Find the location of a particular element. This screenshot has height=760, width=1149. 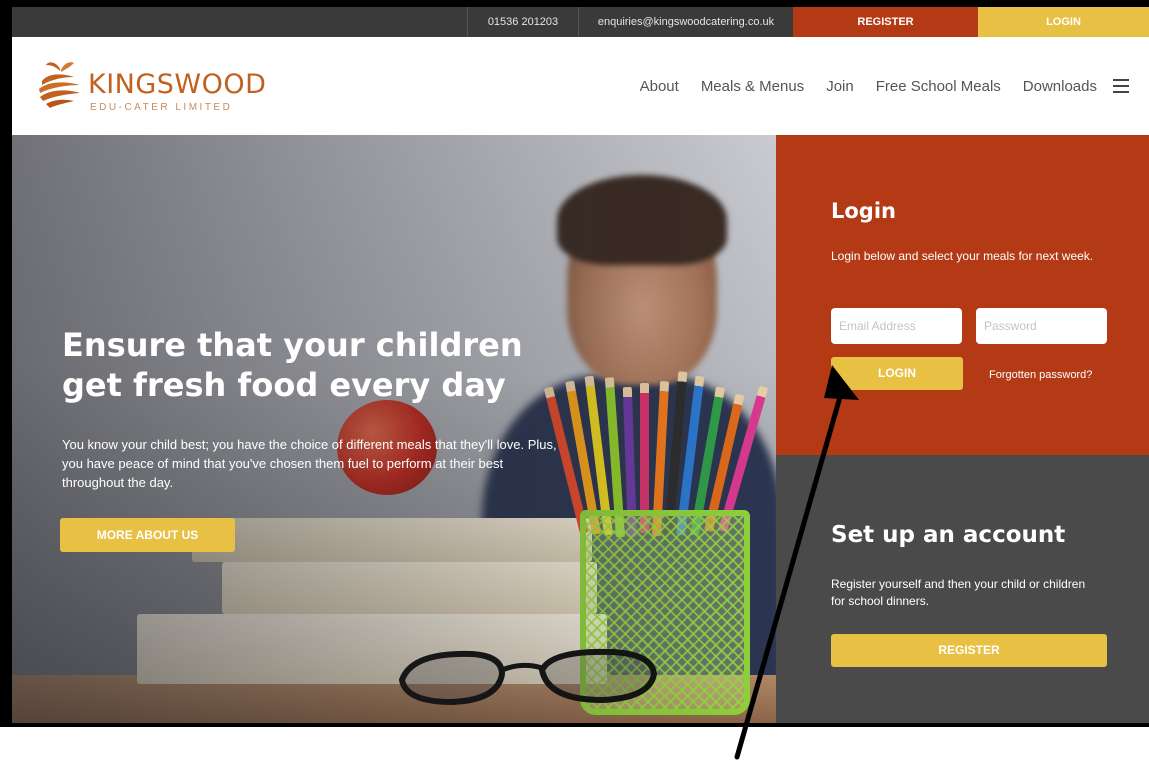

email-field is located at coordinates (896, 326).